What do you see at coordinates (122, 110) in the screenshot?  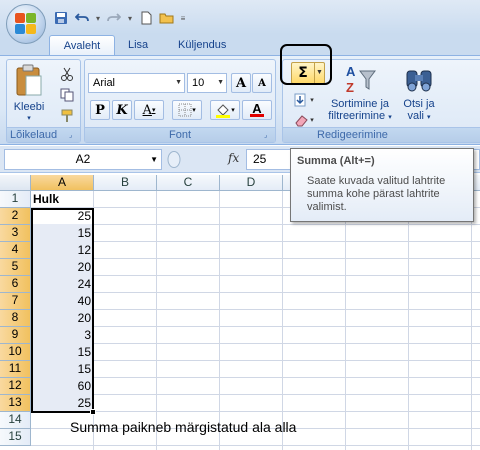 I see `italic-button: K` at bounding box center [122, 110].